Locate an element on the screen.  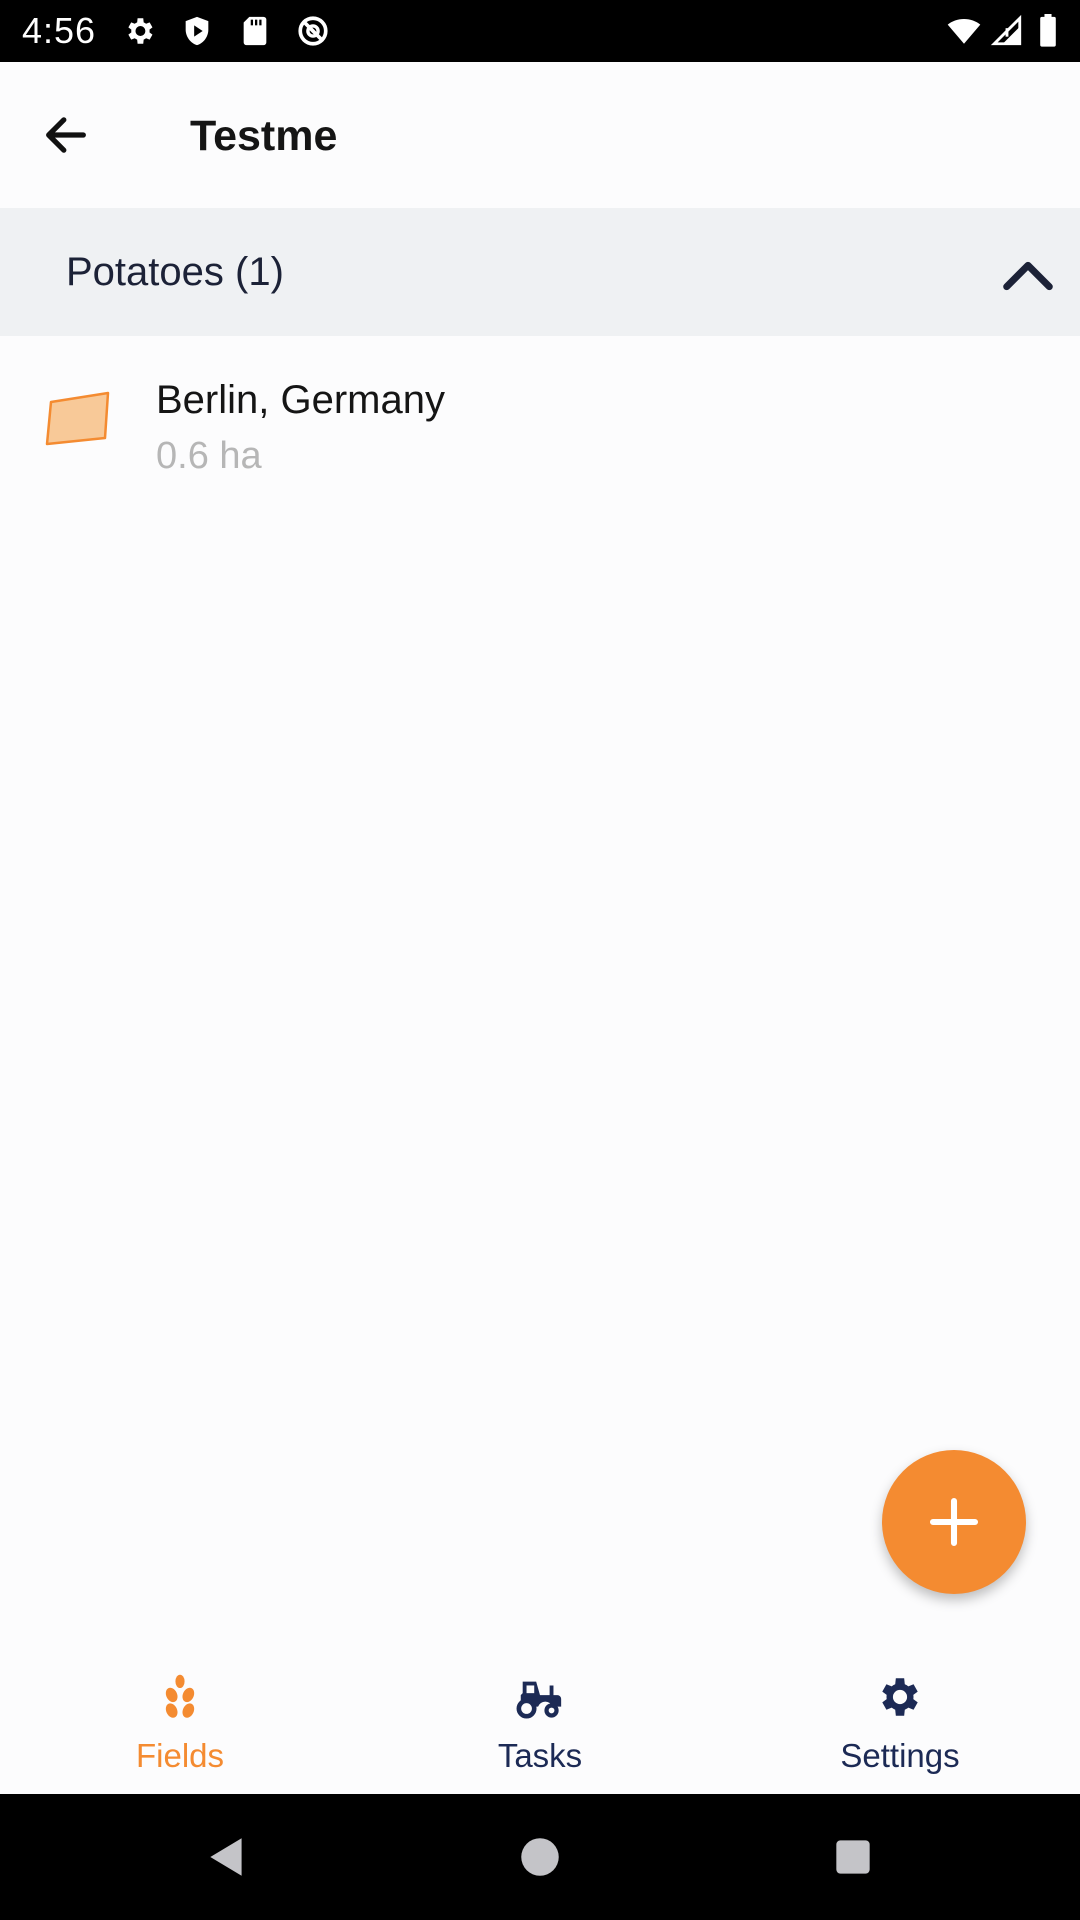
home-circle-icon is located at coordinates (540, 1857).